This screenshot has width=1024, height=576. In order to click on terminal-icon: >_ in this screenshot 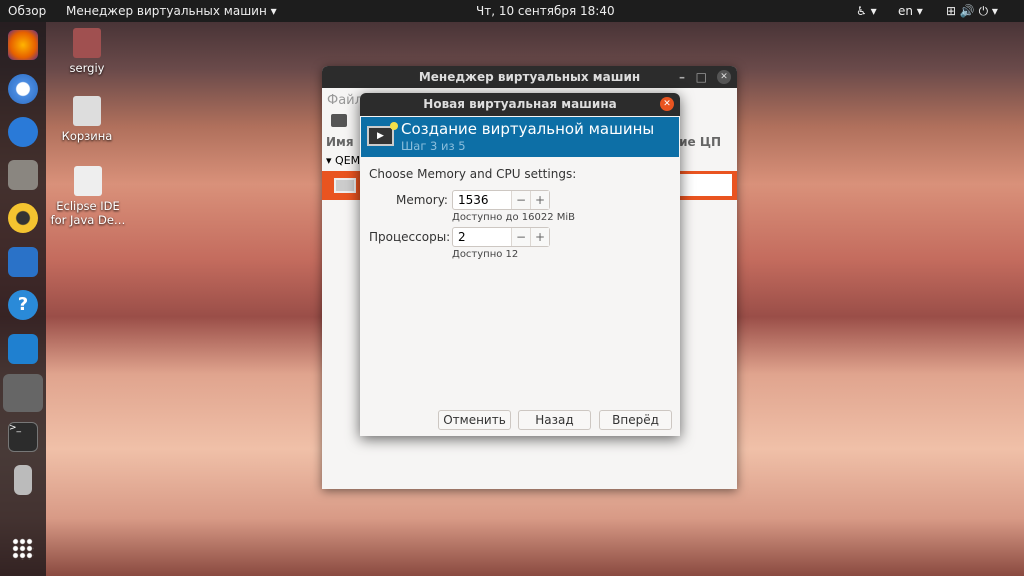, I will do `click(23, 437)`.